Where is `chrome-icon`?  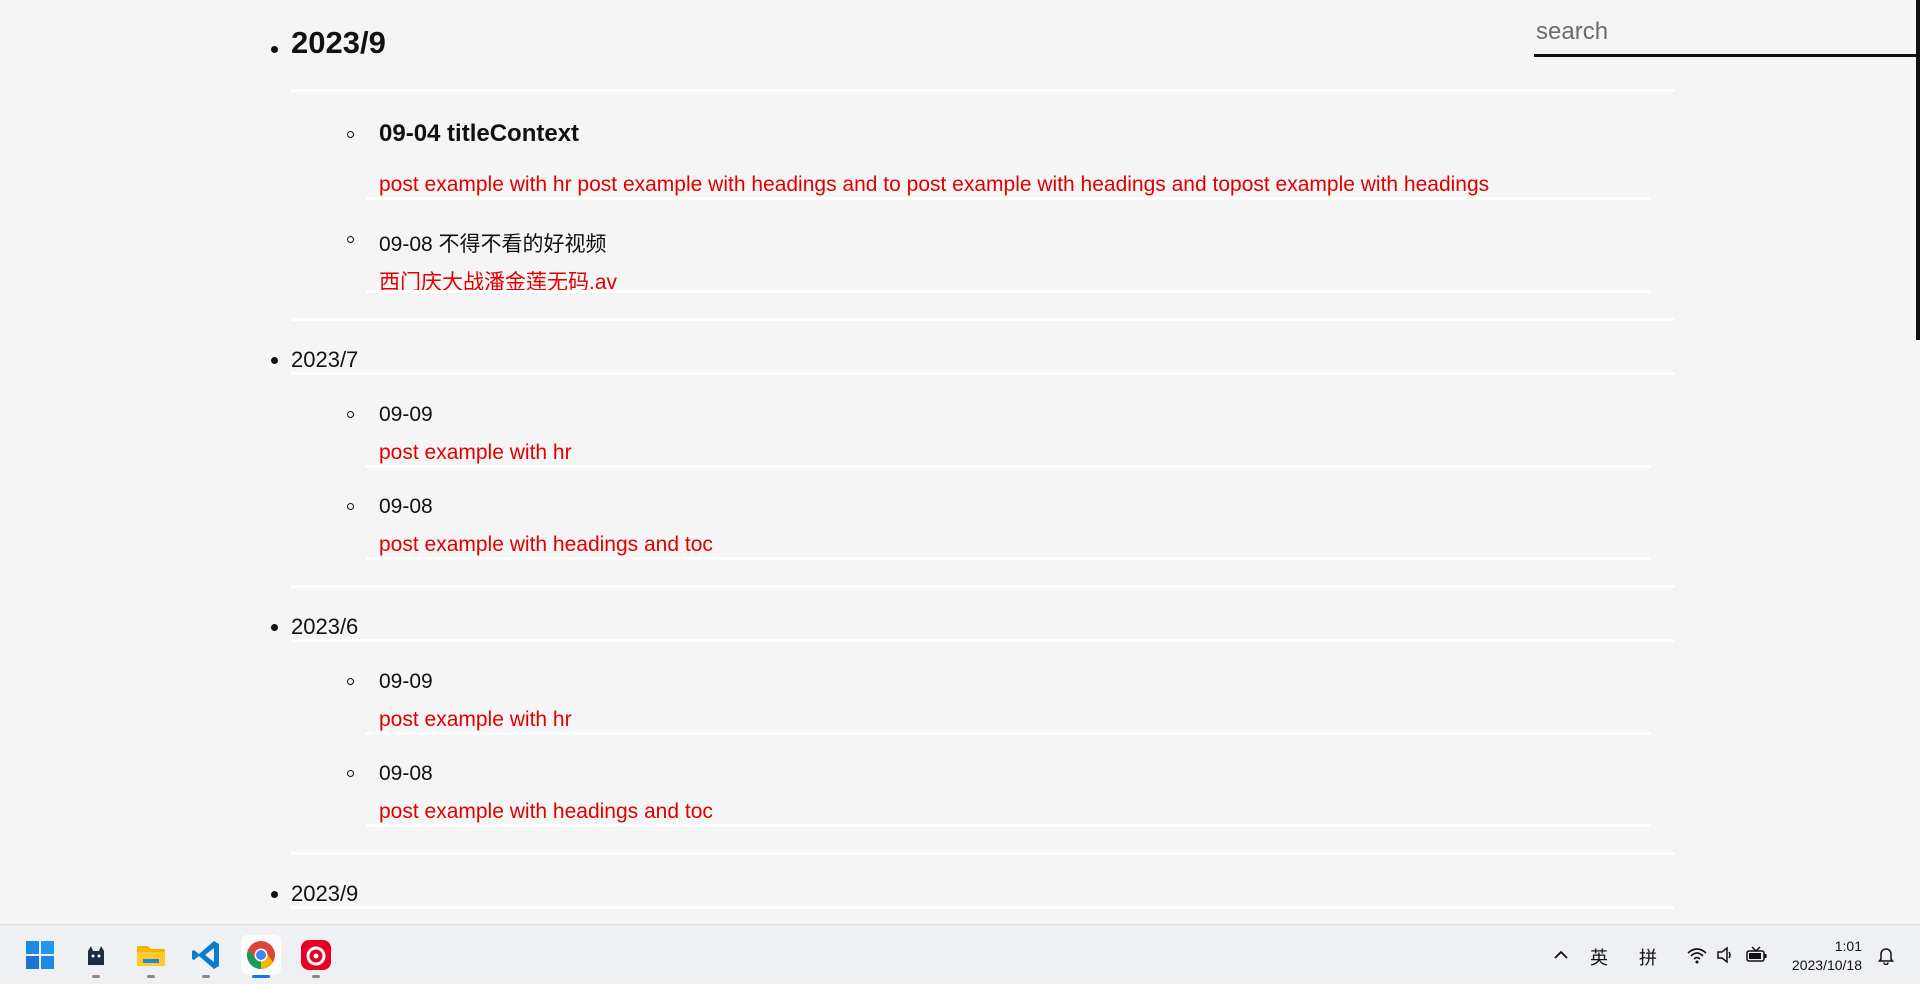
chrome-icon is located at coordinates (261, 955).